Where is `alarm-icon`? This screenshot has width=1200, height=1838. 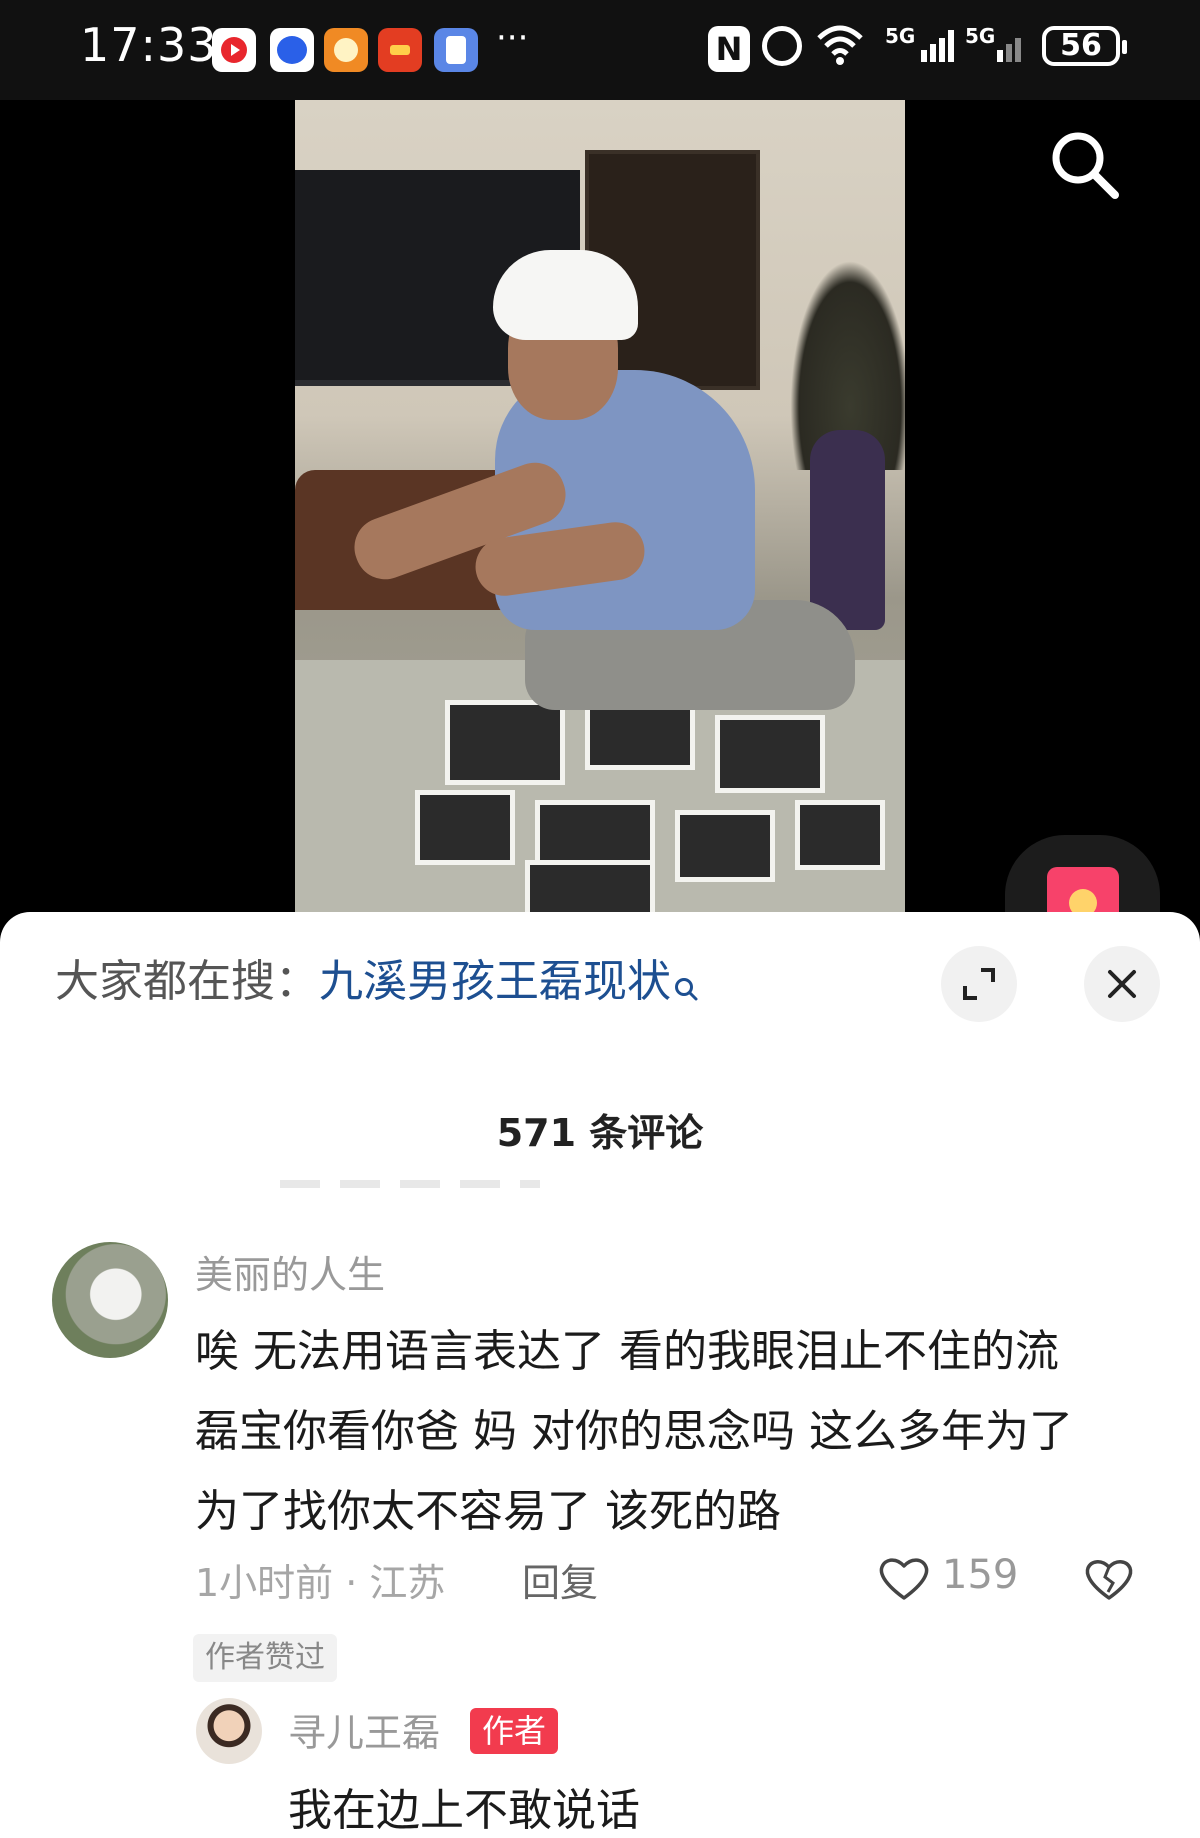
alarm-icon is located at coordinates (782, 46).